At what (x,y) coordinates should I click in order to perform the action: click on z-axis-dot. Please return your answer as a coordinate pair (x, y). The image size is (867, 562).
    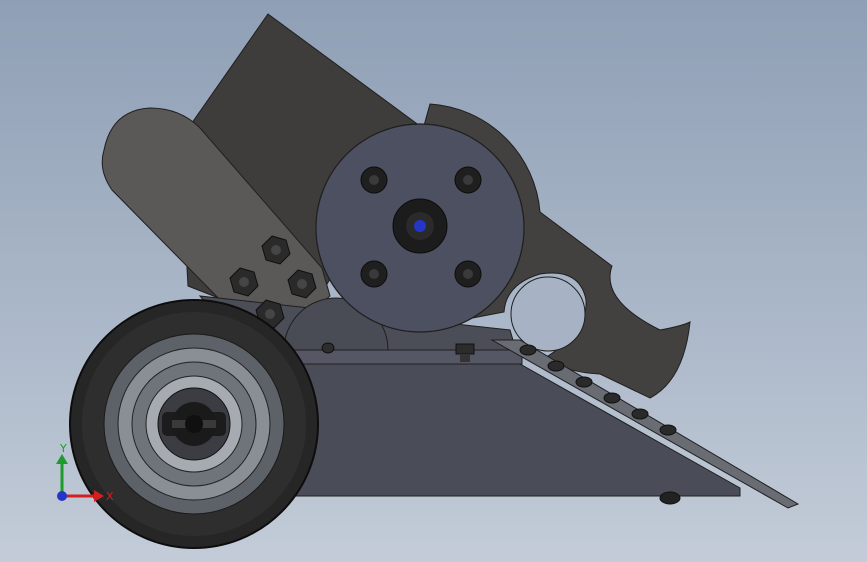
    Looking at the image, I should click on (62, 496).